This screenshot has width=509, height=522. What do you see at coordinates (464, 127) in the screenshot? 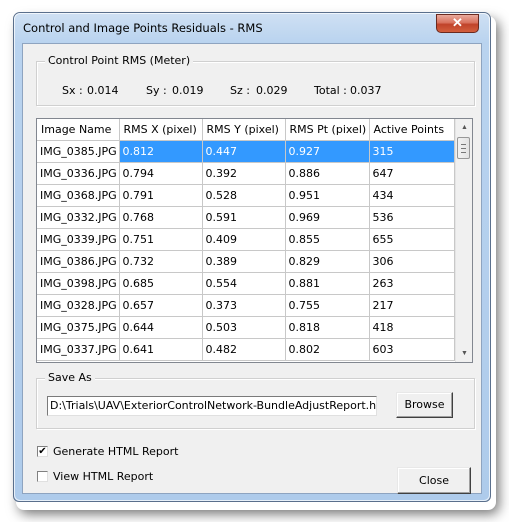
I see `scroll-up-arrow-icon: ▲` at bounding box center [464, 127].